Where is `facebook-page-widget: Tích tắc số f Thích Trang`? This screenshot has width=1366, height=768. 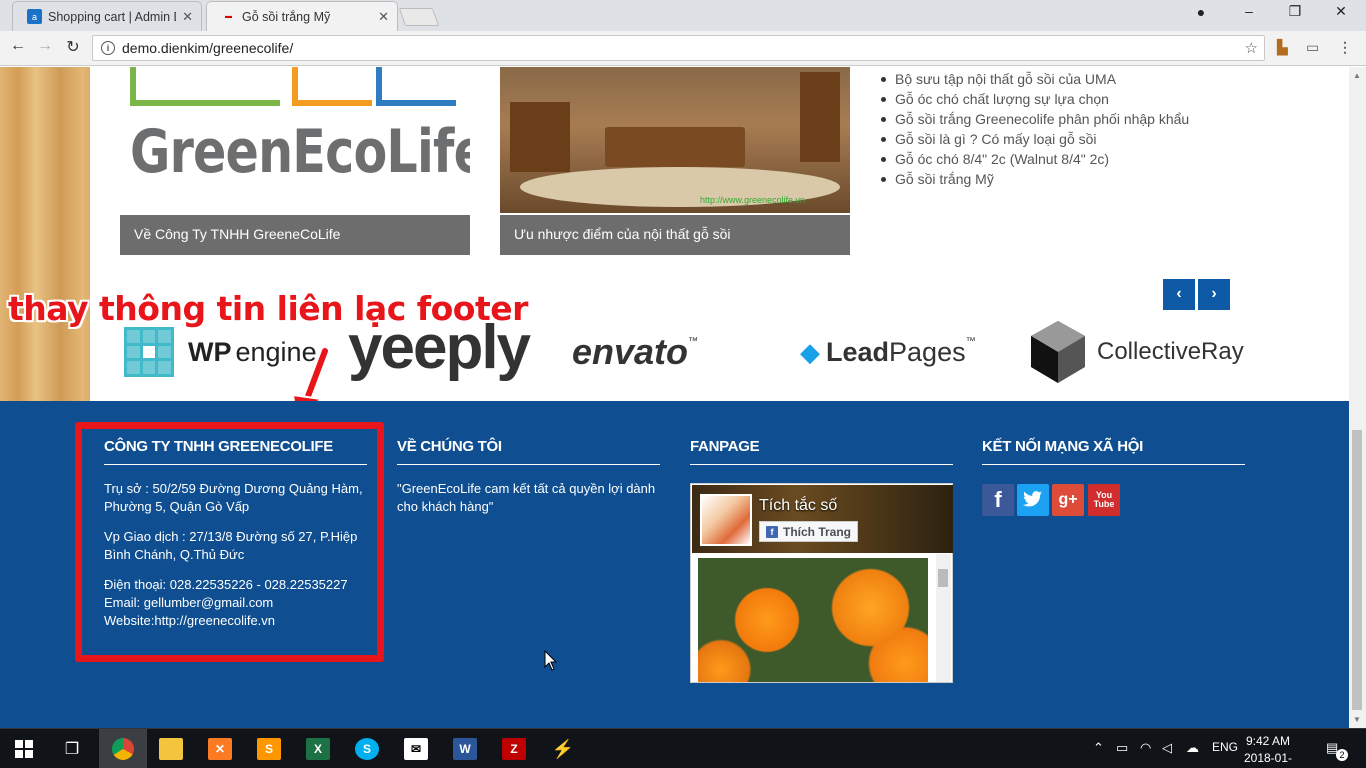 facebook-page-widget: Tích tắc số f Thích Trang is located at coordinates (821, 583).